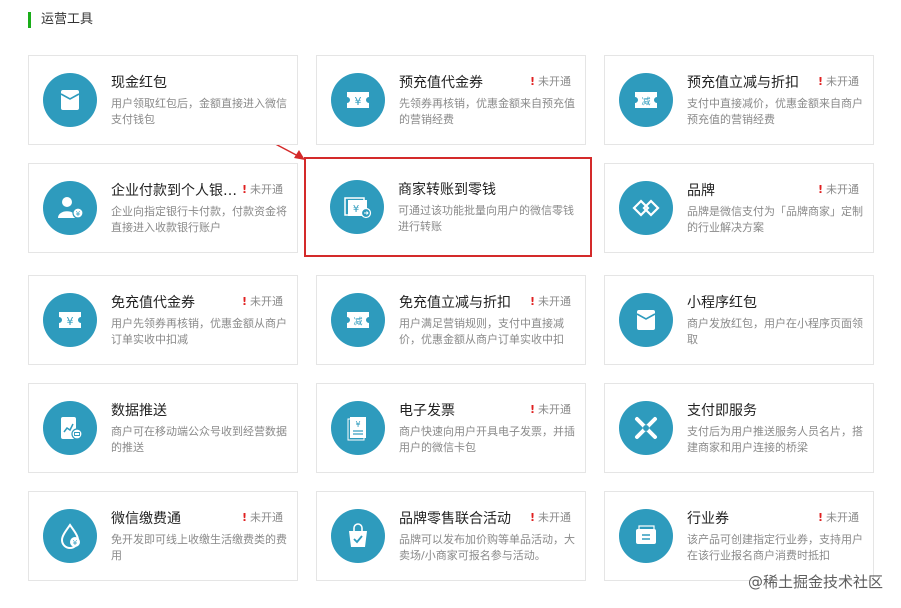 The image size is (901, 608). What do you see at coordinates (708, 519) in the screenshot?
I see `tool-name: 行业券` at bounding box center [708, 519].